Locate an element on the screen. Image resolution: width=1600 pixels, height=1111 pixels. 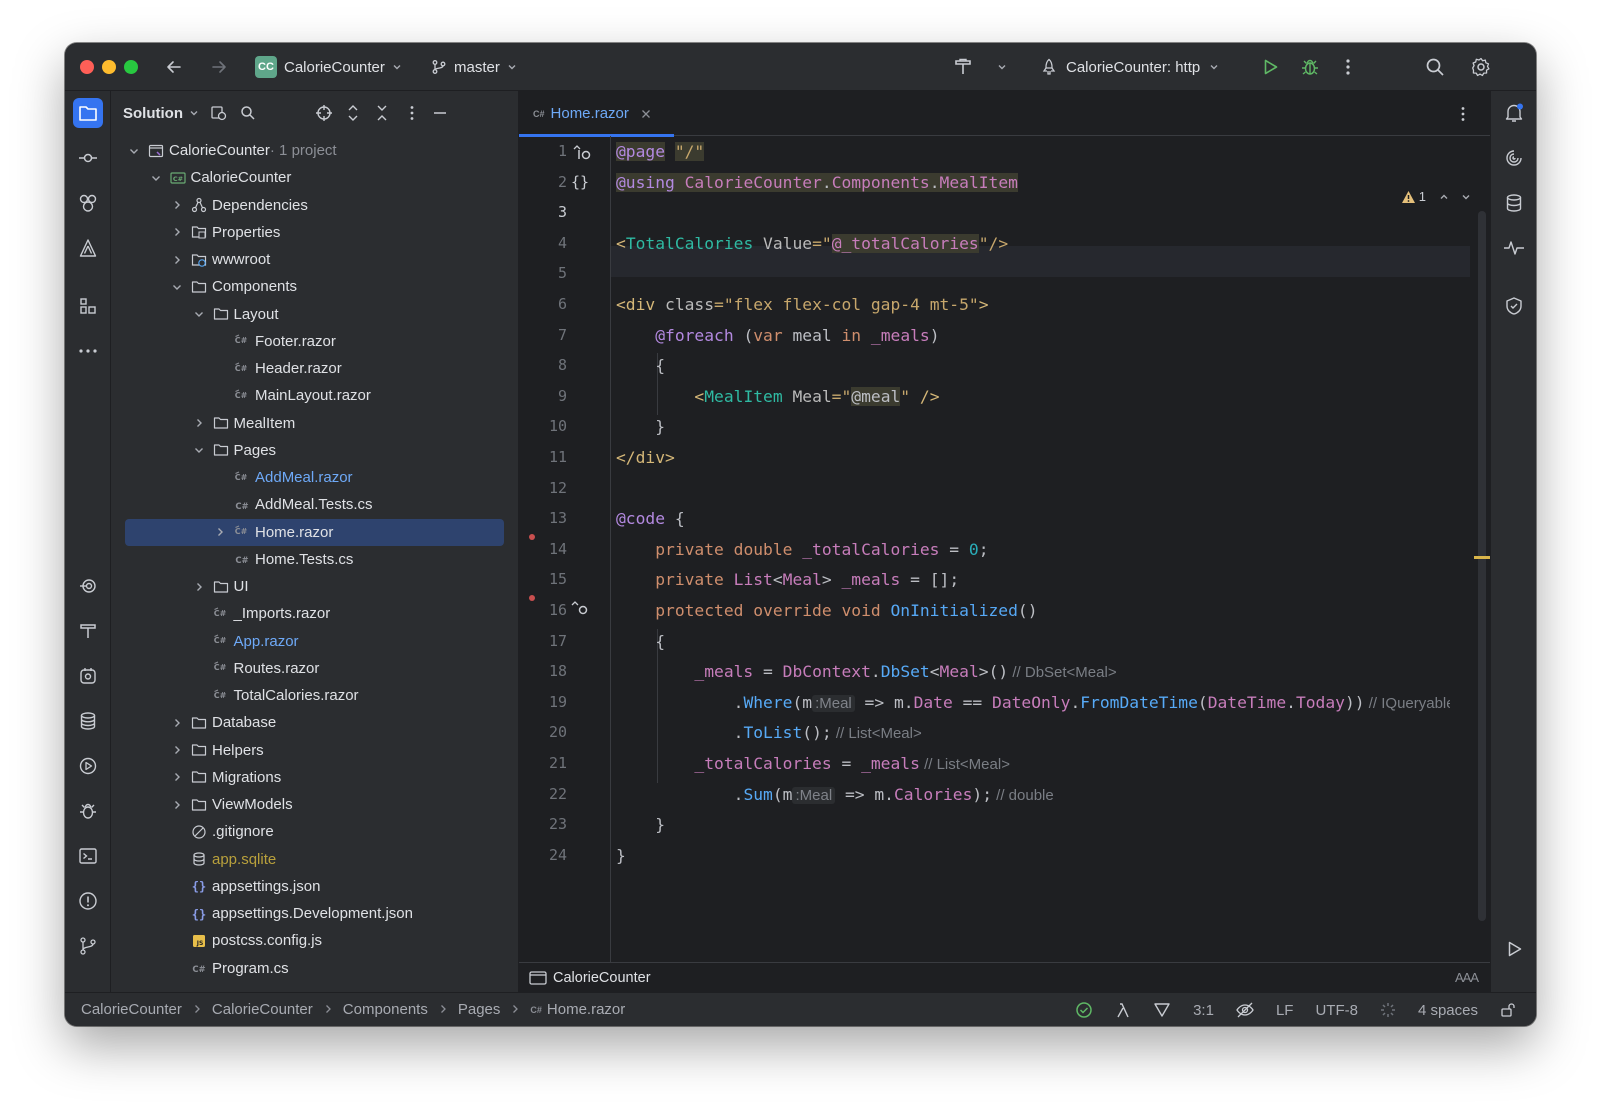
profiler-button is located at coordinates (1514, 248).